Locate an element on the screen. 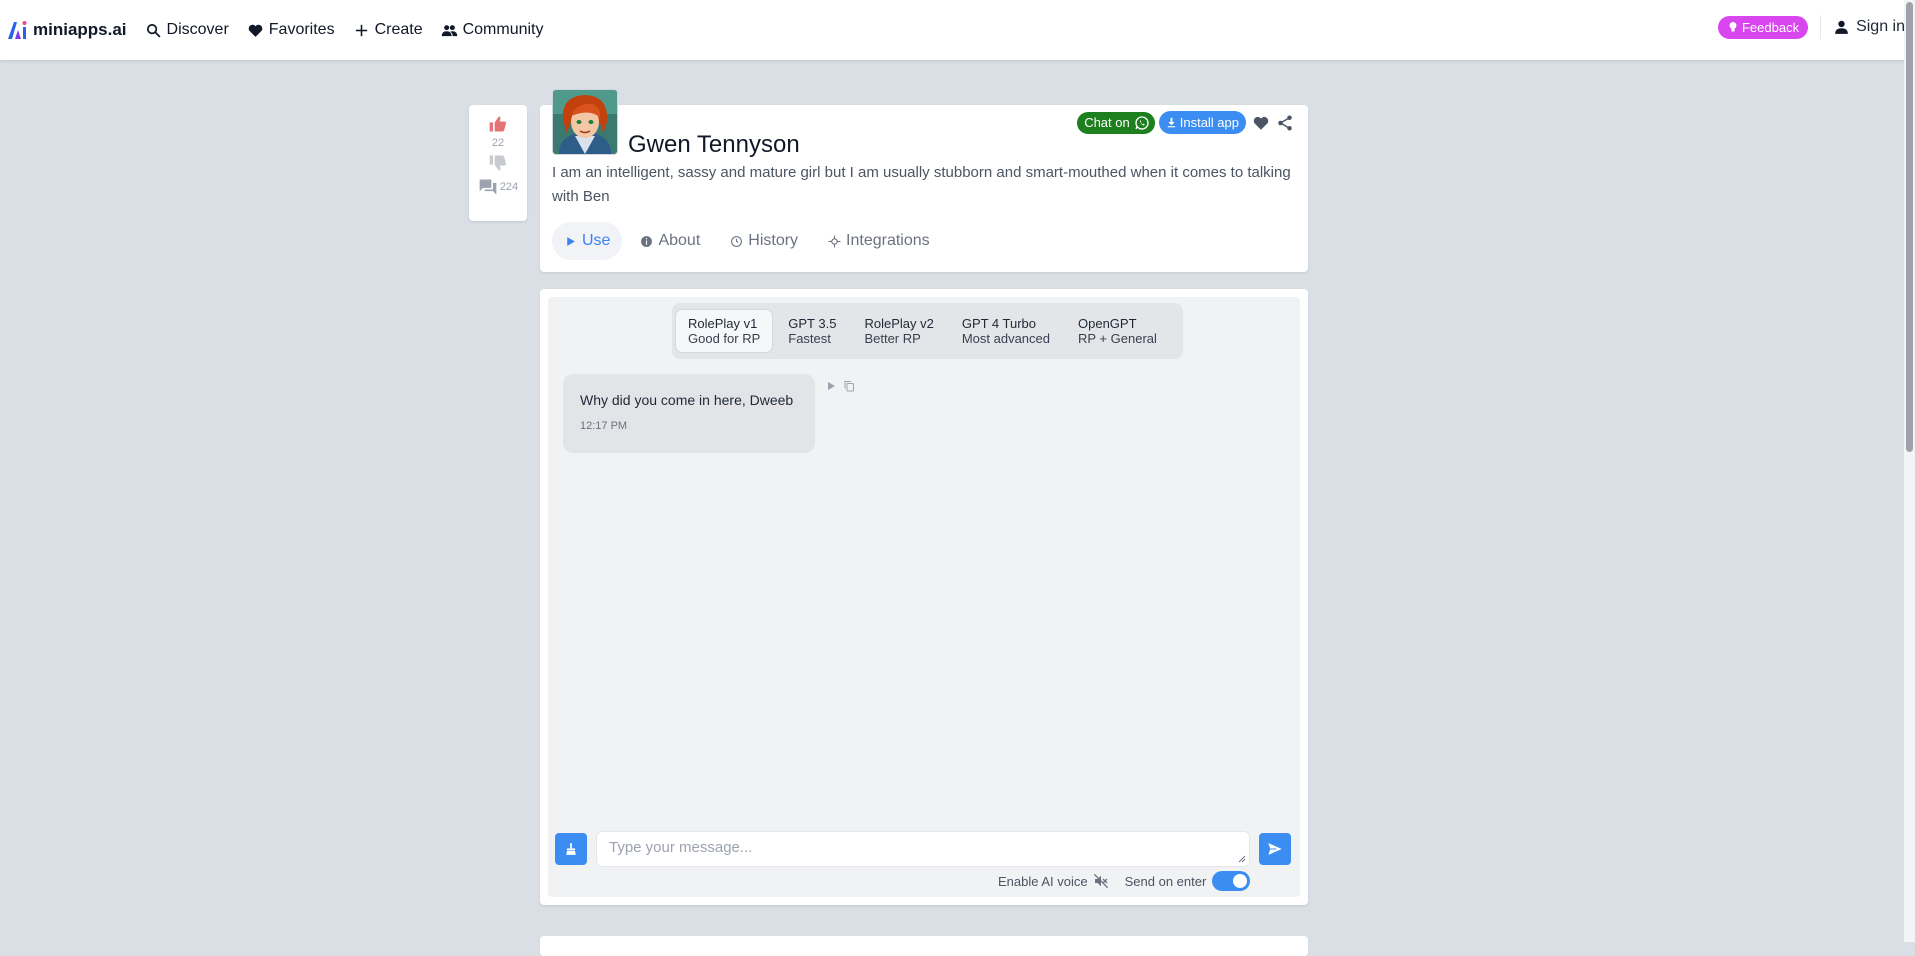  message-tools is located at coordinates (843, 386).